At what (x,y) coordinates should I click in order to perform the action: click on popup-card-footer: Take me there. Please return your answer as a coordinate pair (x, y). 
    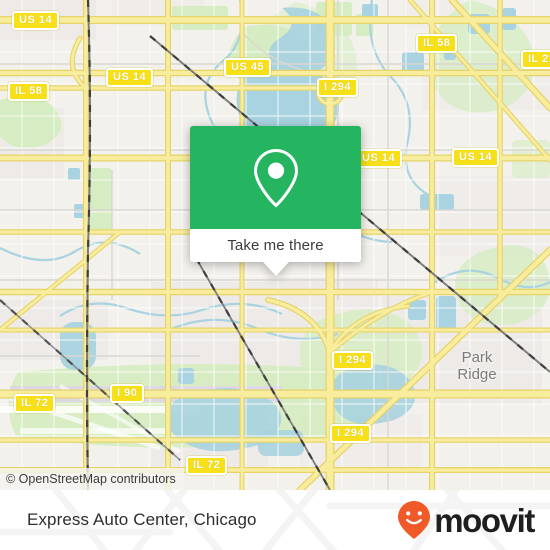
    Looking at the image, I should click on (275, 252).